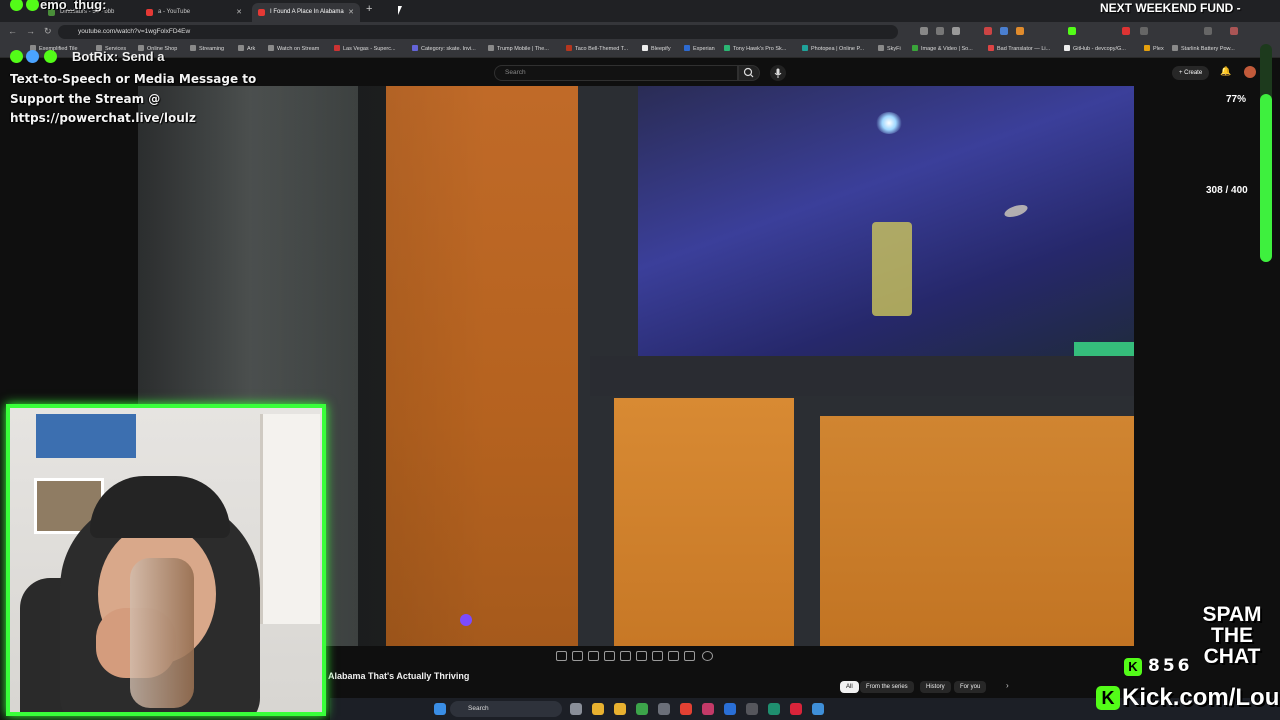 This screenshot has width=1280, height=720. What do you see at coordinates (642, 709) in the screenshot?
I see `xbox-icon` at bounding box center [642, 709].